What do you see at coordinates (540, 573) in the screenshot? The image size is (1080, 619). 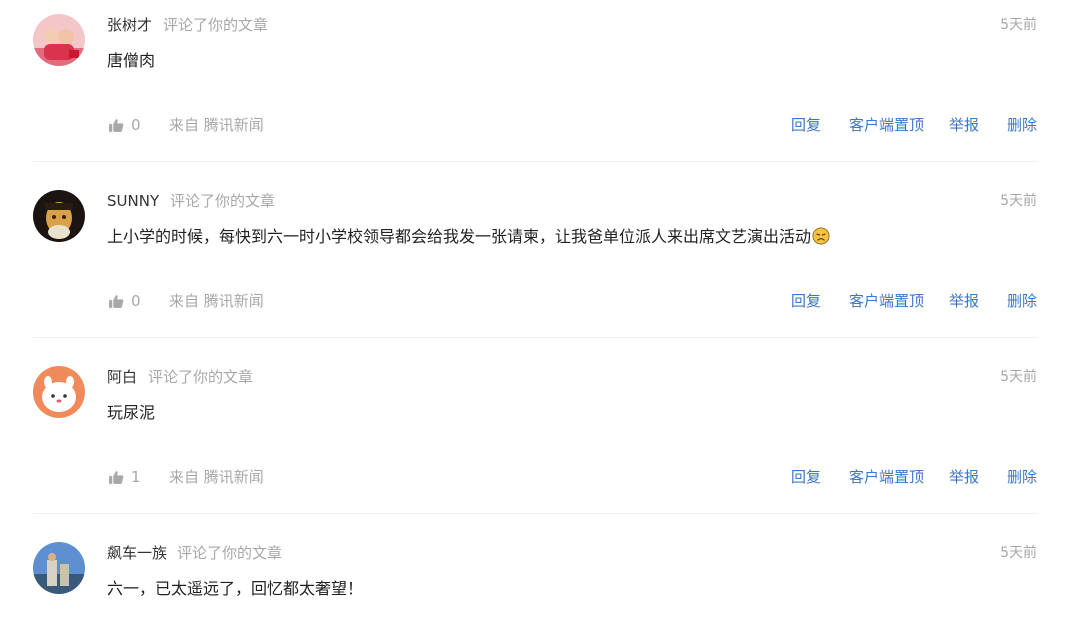 I see `comment-item: 飙车一族 评论了你的文章 5天前 六一，已太遥远了，回忆都太奢望！` at bounding box center [540, 573].